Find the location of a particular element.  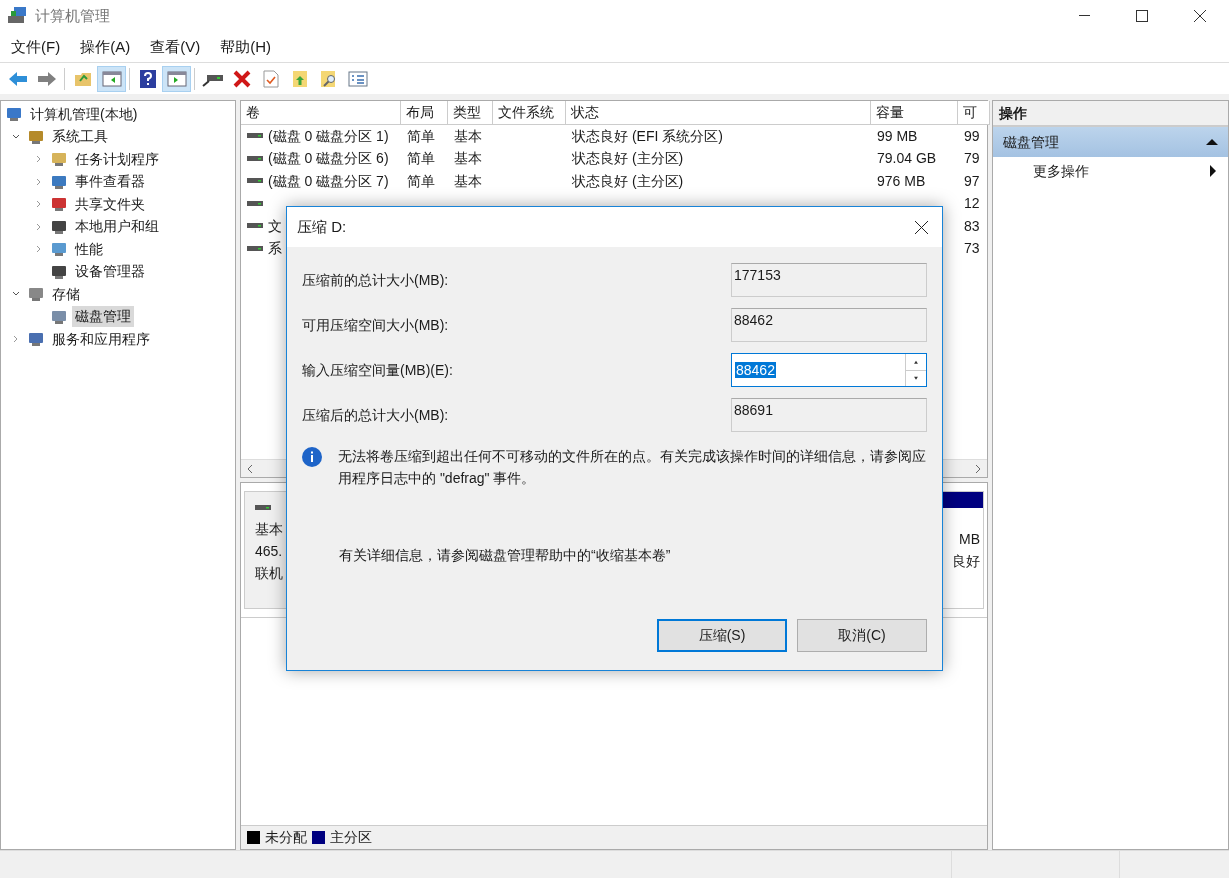

spin-field: 88462 is located at coordinates (829, 370).